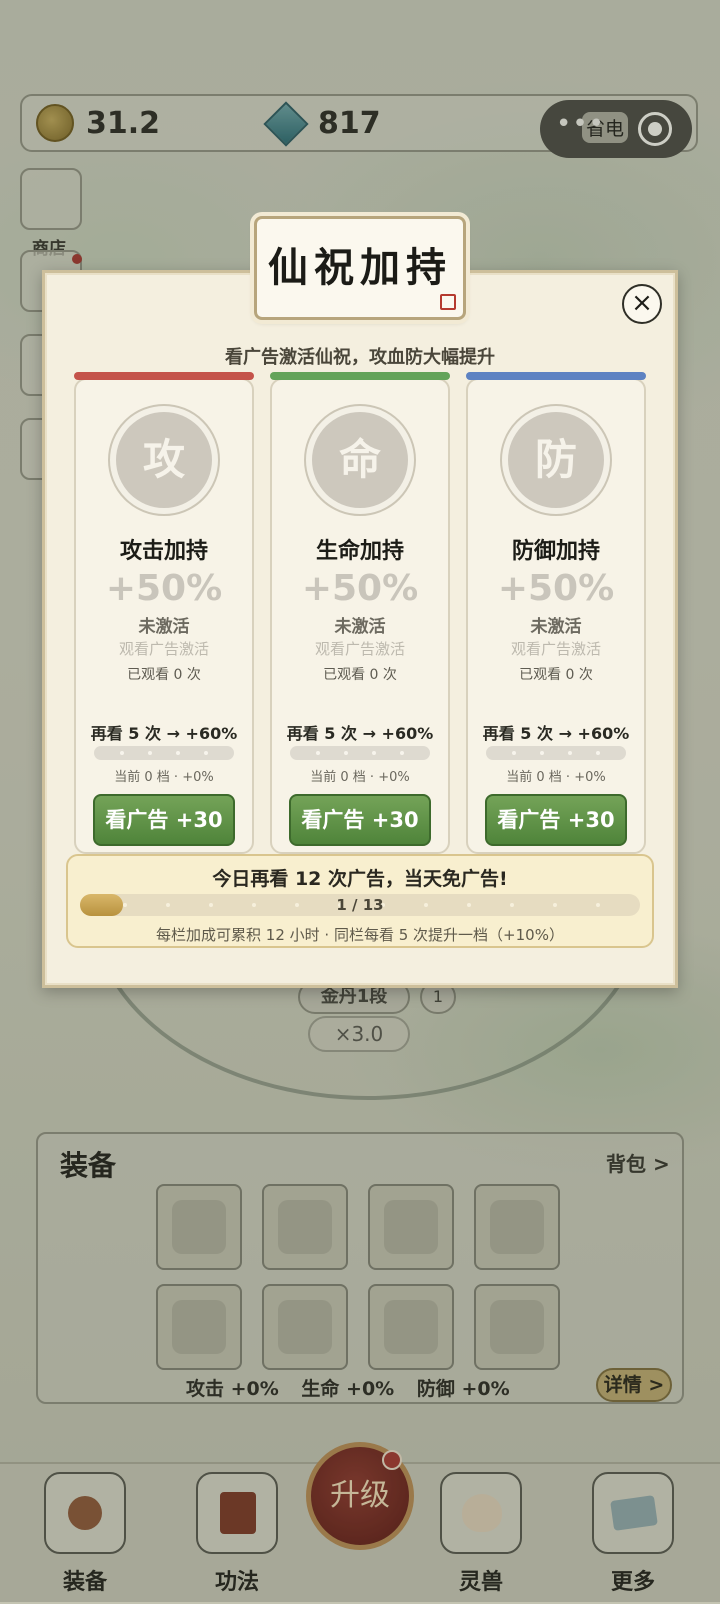  I want to click on health-bonus-percent: +50%, so click(360, 588).